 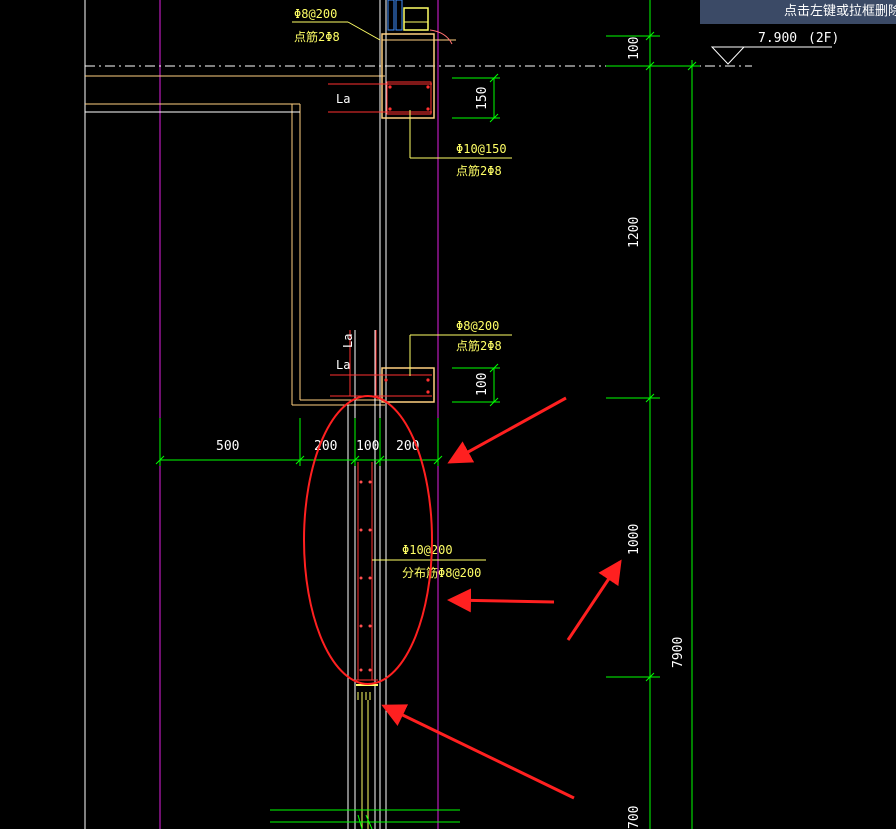 I want to click on arrow-right, so click(x=594, y=600).